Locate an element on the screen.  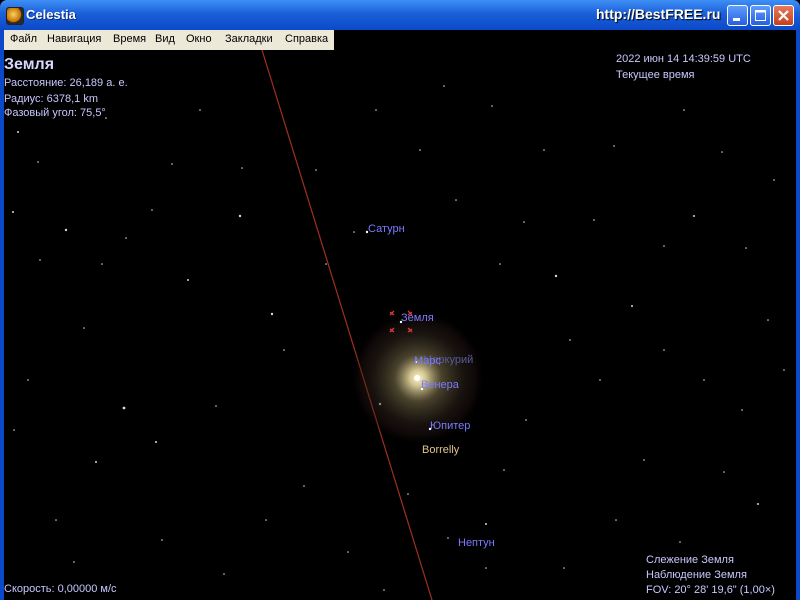
label-earth: Земля is located at coordinates (417, 318).